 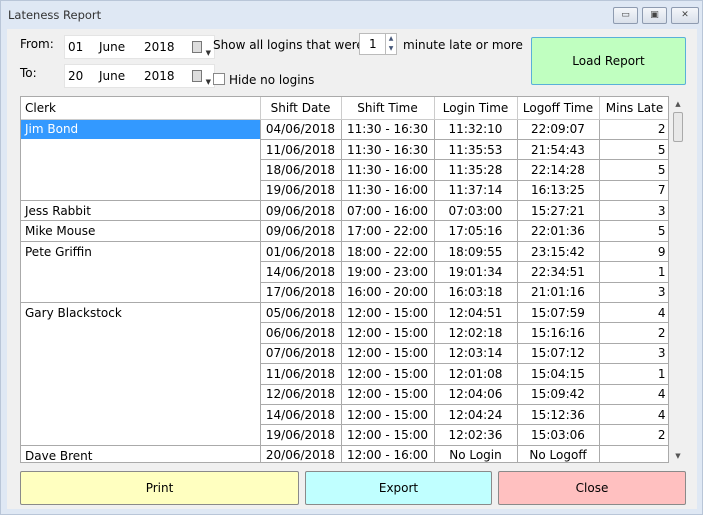 What do you see at coordinates (678, 279) in the screenshot?
I see `vertical-scrollbar: ▲ ▼` at bounding box center [678, 279].